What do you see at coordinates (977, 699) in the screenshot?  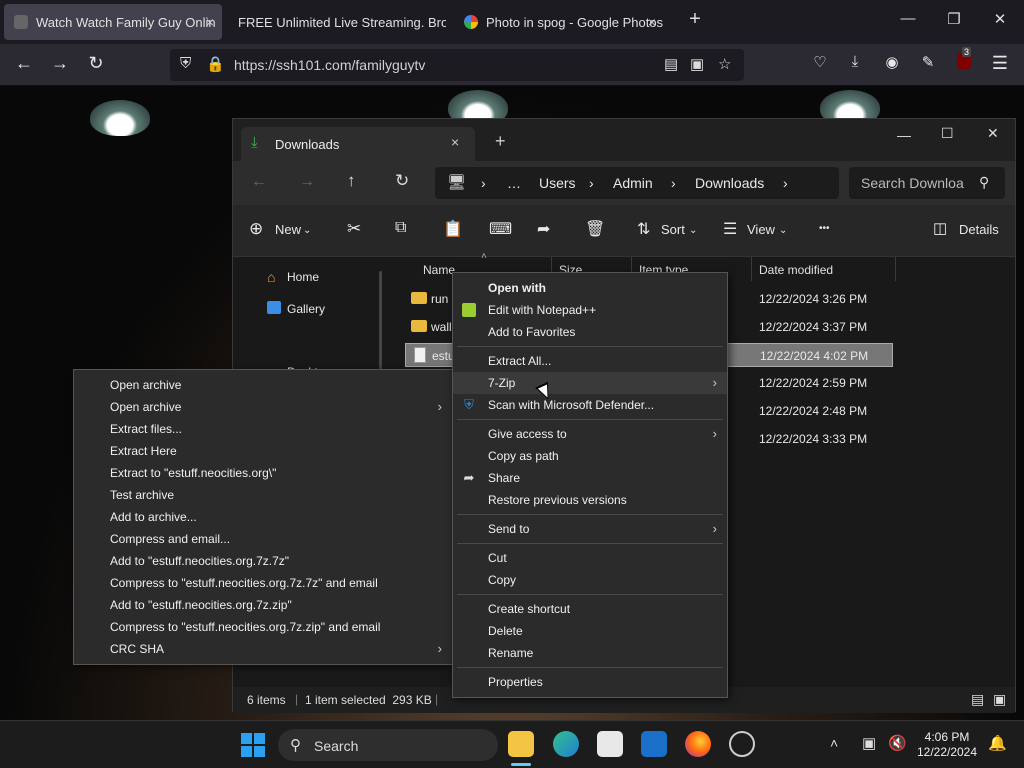 I see `details-view-icon: ▤` at bounding box center [977, 699].